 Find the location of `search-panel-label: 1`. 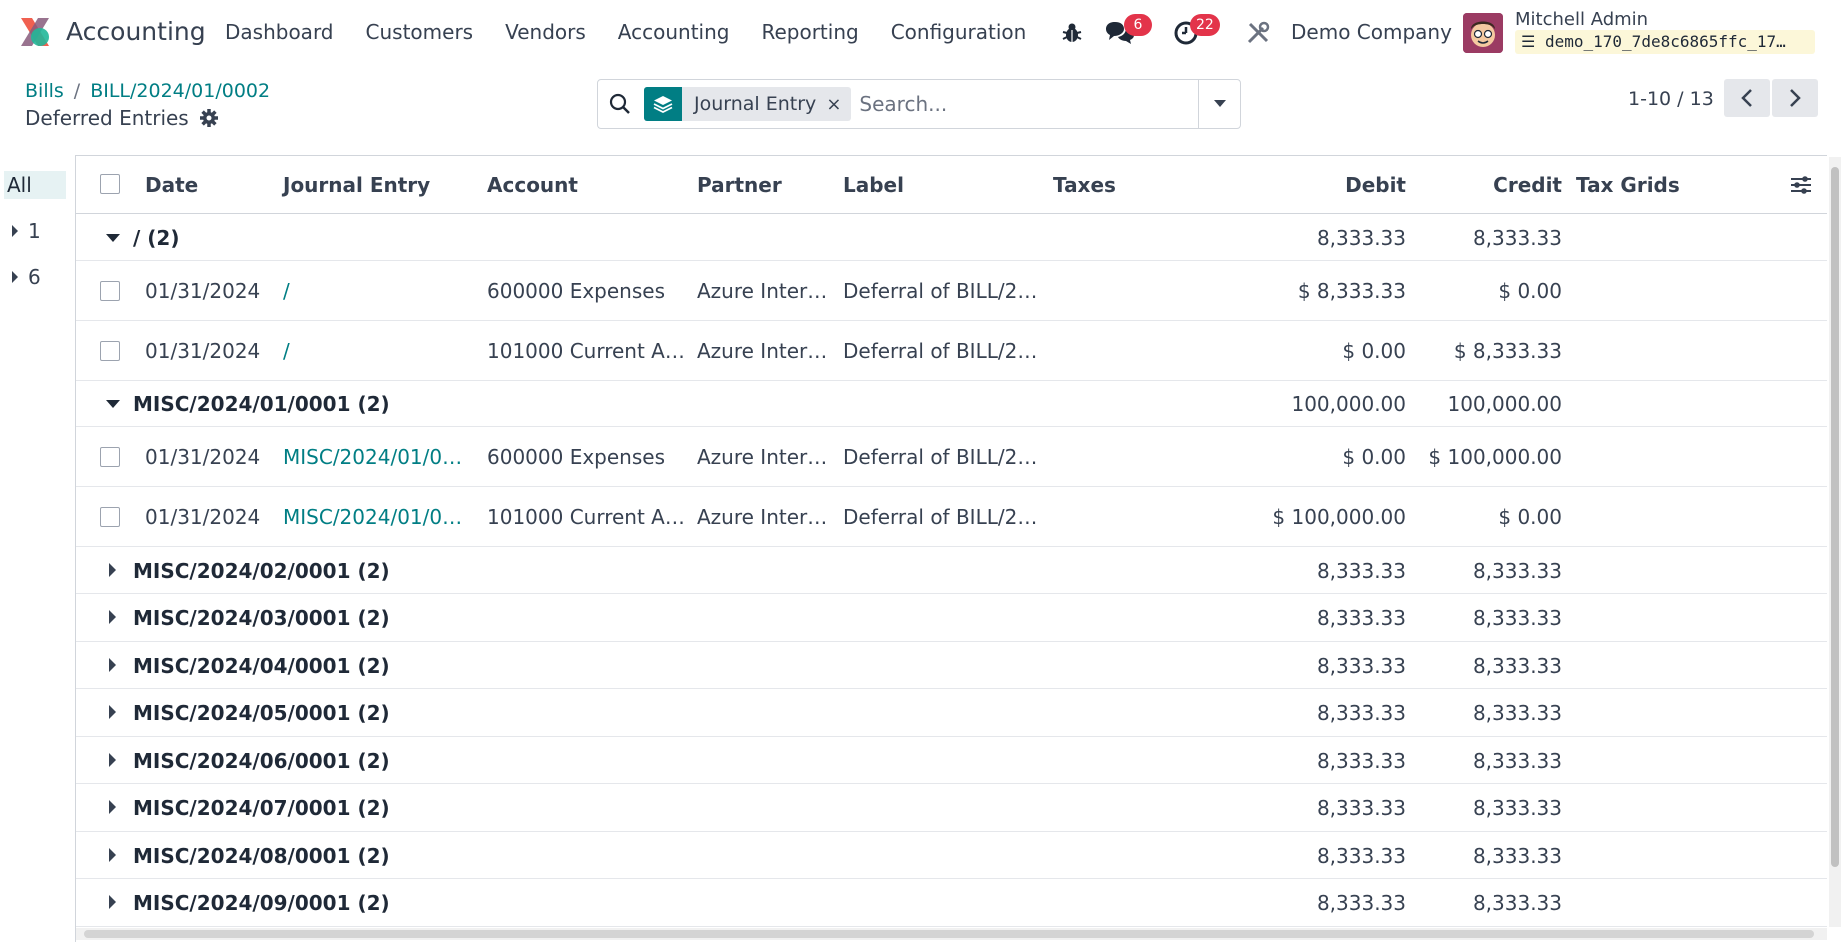

search-panel-label: 1 is located at coordinates (34, 231).